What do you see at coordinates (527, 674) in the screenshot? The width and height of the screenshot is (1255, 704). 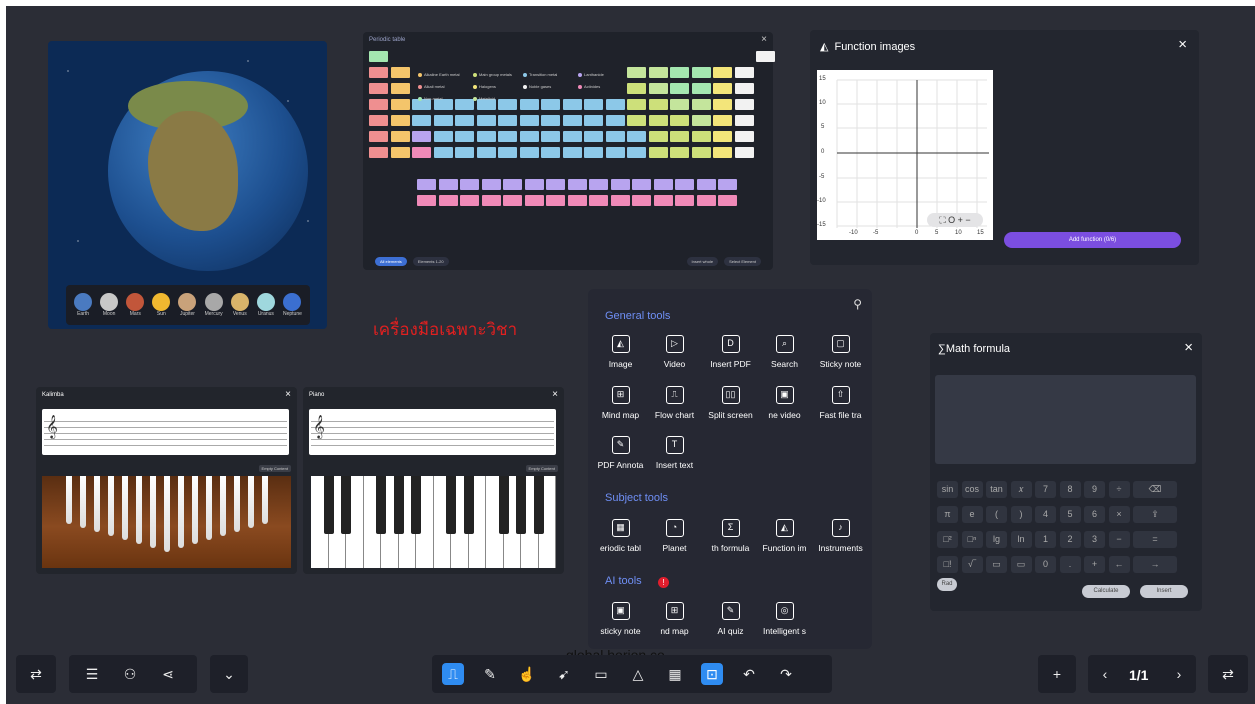 I see `hand-icon: ☝` at bounding box center [527, 674].